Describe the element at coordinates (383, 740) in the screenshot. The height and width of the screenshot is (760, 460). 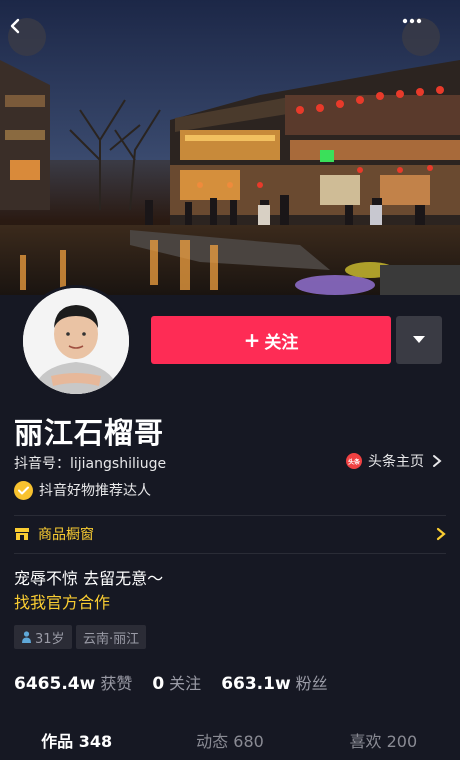
I see `tab-likes: 喜欢 200` at that location.